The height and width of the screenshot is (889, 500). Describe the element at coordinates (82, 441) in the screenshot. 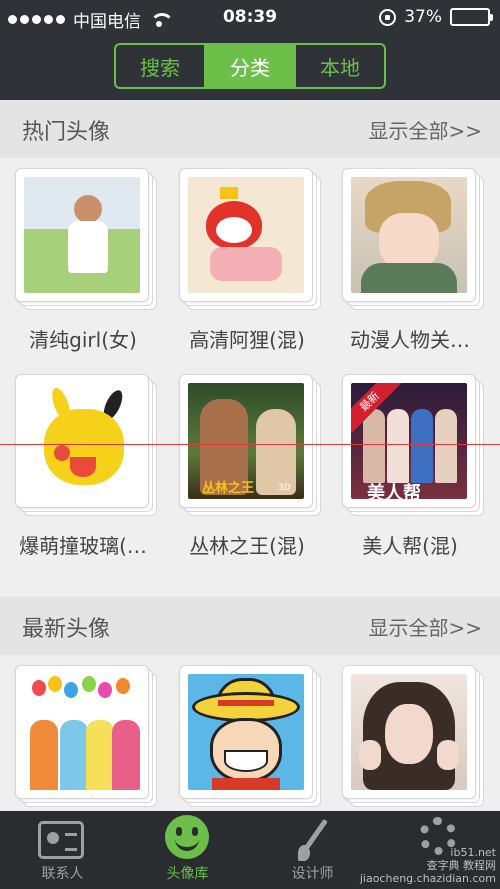

I see `pikachu-thumbnail` at that location.